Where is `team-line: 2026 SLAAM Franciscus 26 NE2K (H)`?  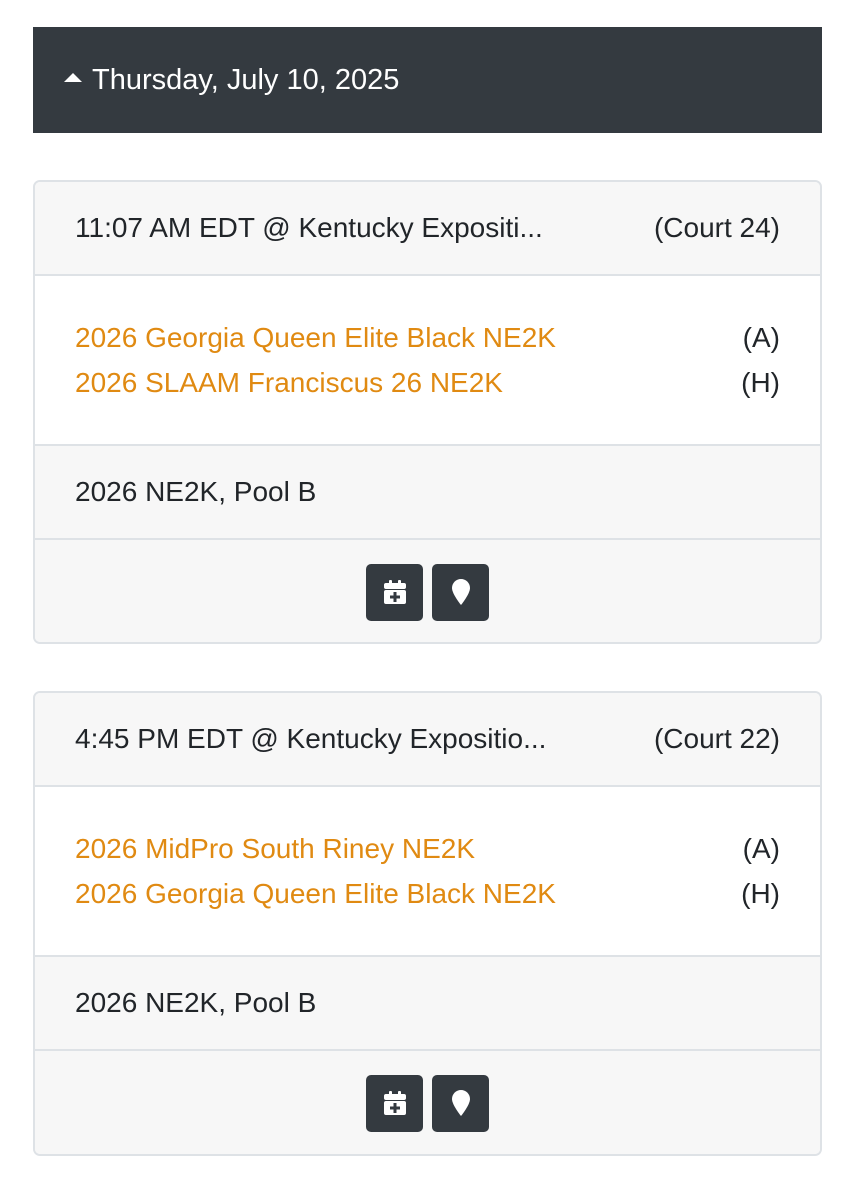 team-line: 2026 SLAAM Franciscus 26 NE2K (H) is located at coordinates (427, 382).